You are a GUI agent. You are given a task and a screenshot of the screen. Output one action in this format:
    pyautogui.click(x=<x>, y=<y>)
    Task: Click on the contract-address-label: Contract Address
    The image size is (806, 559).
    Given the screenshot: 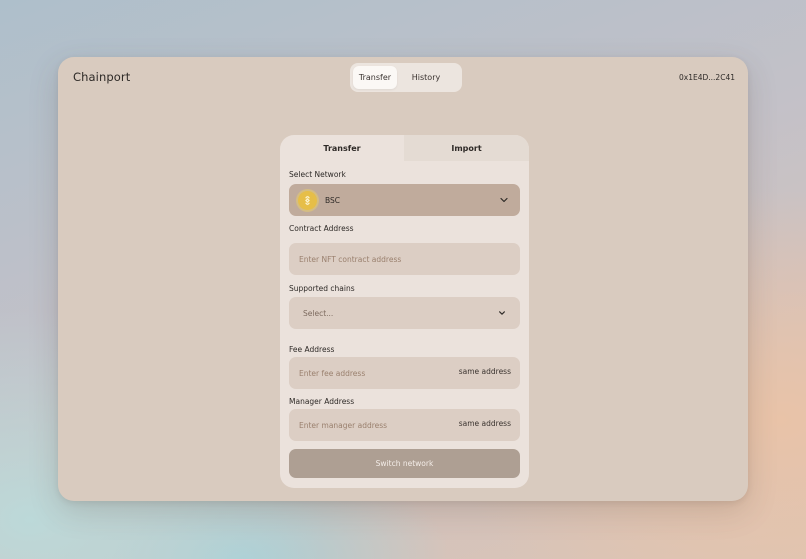 What is the action you would take?
    pyautogui.click(x=321, y=228)
    